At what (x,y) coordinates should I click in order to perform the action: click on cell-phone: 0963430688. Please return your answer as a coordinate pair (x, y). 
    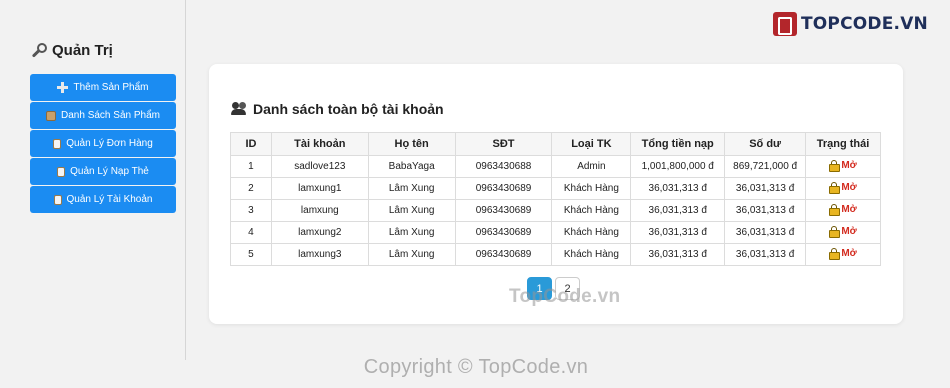
    Looking at the image, I should click on (503, 166).